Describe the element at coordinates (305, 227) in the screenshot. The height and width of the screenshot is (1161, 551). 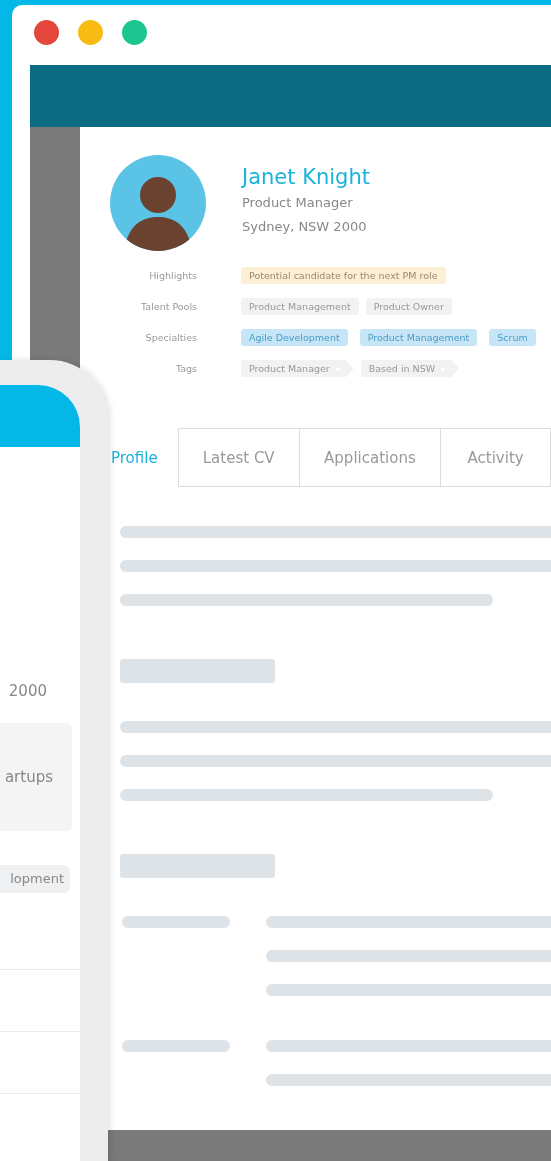
I see `location-text: Sydney, NSW 2000` at that location.